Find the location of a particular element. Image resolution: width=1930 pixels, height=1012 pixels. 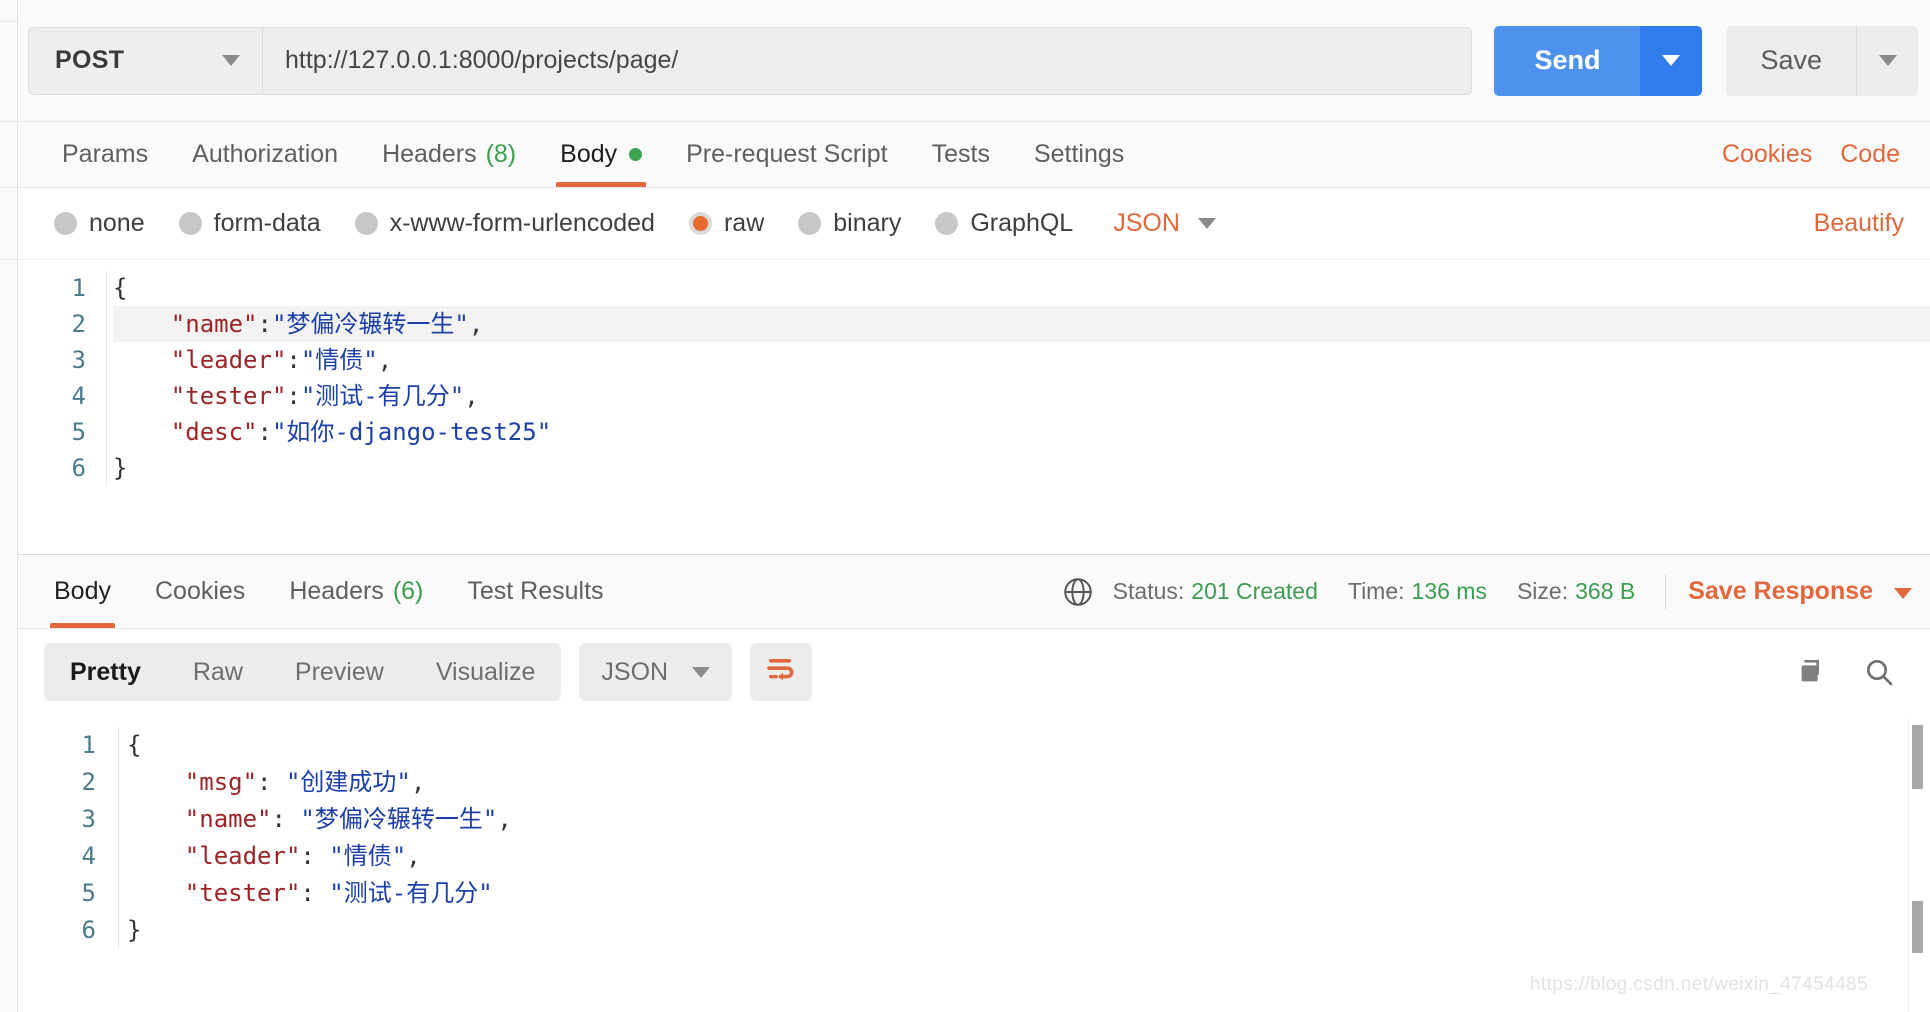

url-input: http://127.0.0.1:8000/projects/page/ is located at coordinates (868, 60).